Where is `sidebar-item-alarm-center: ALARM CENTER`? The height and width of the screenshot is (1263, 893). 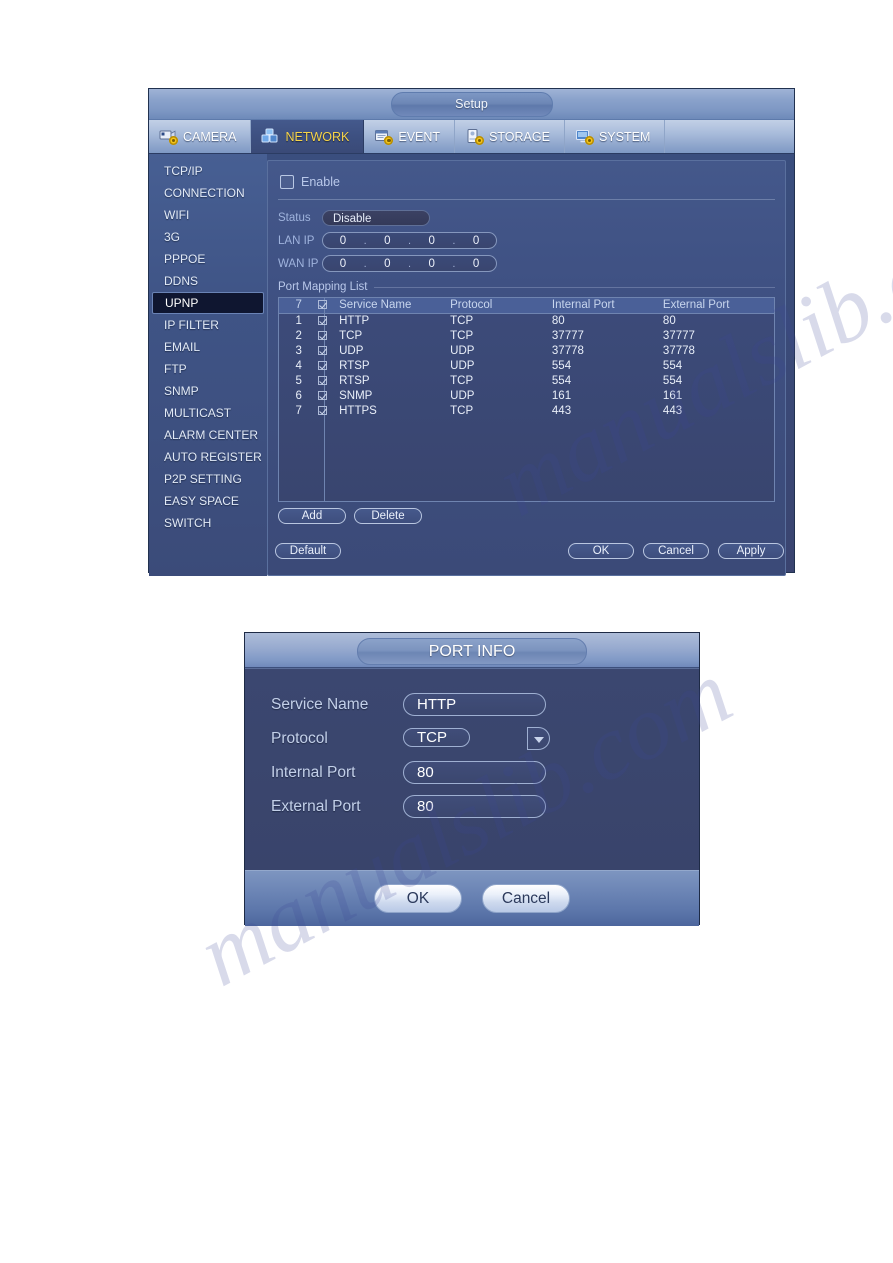
sidebar-item-alarm-center: ALARM CENTER is located at coordinates (208, 435).